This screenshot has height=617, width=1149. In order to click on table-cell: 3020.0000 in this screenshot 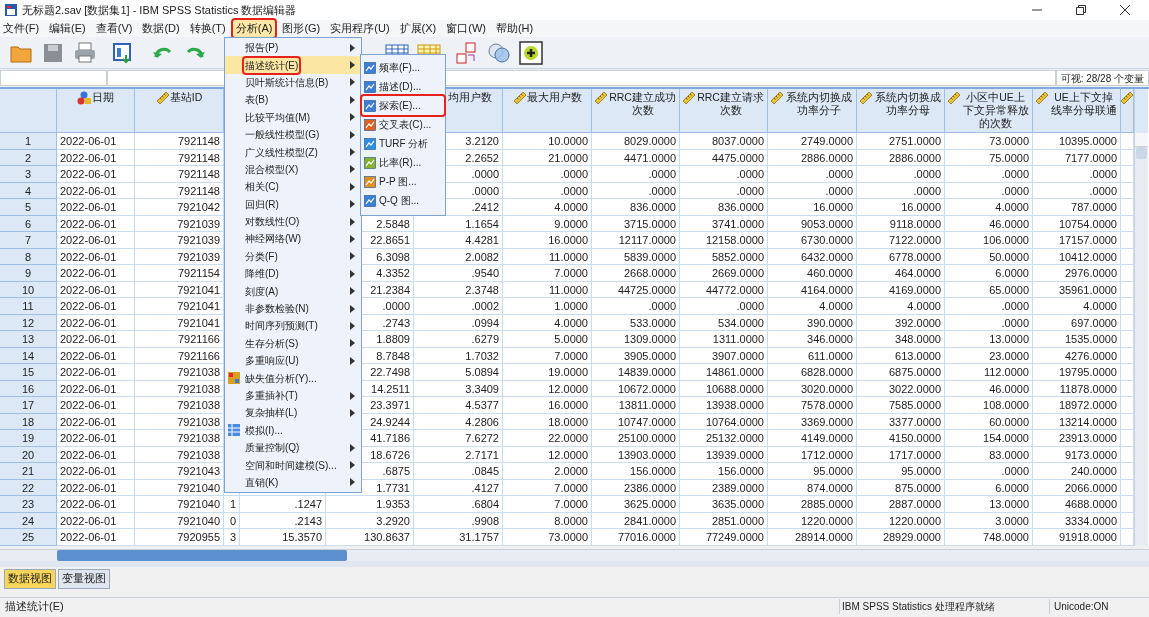, I will do `click(812, 388)`.